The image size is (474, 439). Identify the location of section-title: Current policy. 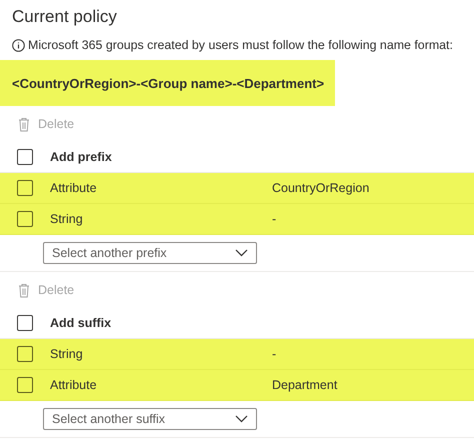
(64, 17).